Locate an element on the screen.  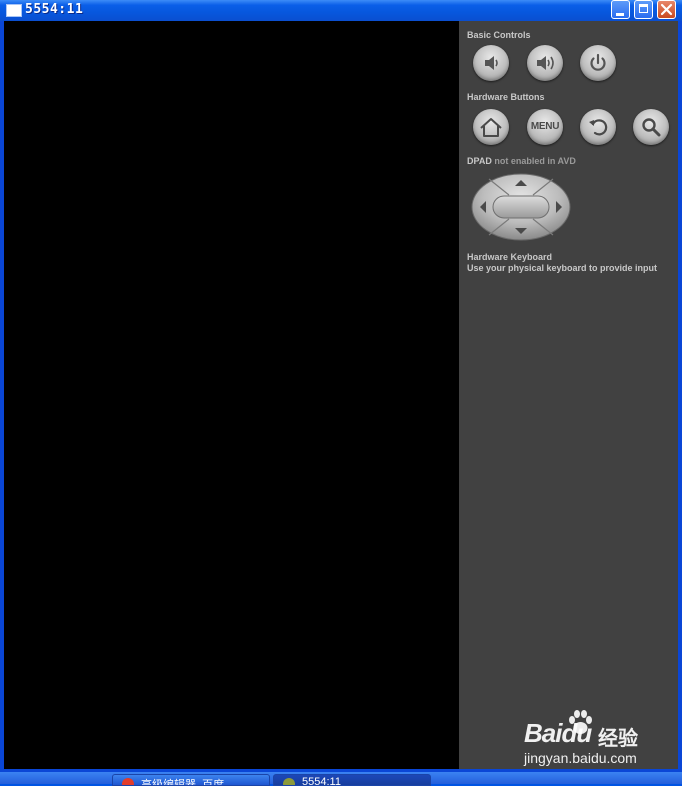
volume-down-icon is located at coordinates (491, 63).